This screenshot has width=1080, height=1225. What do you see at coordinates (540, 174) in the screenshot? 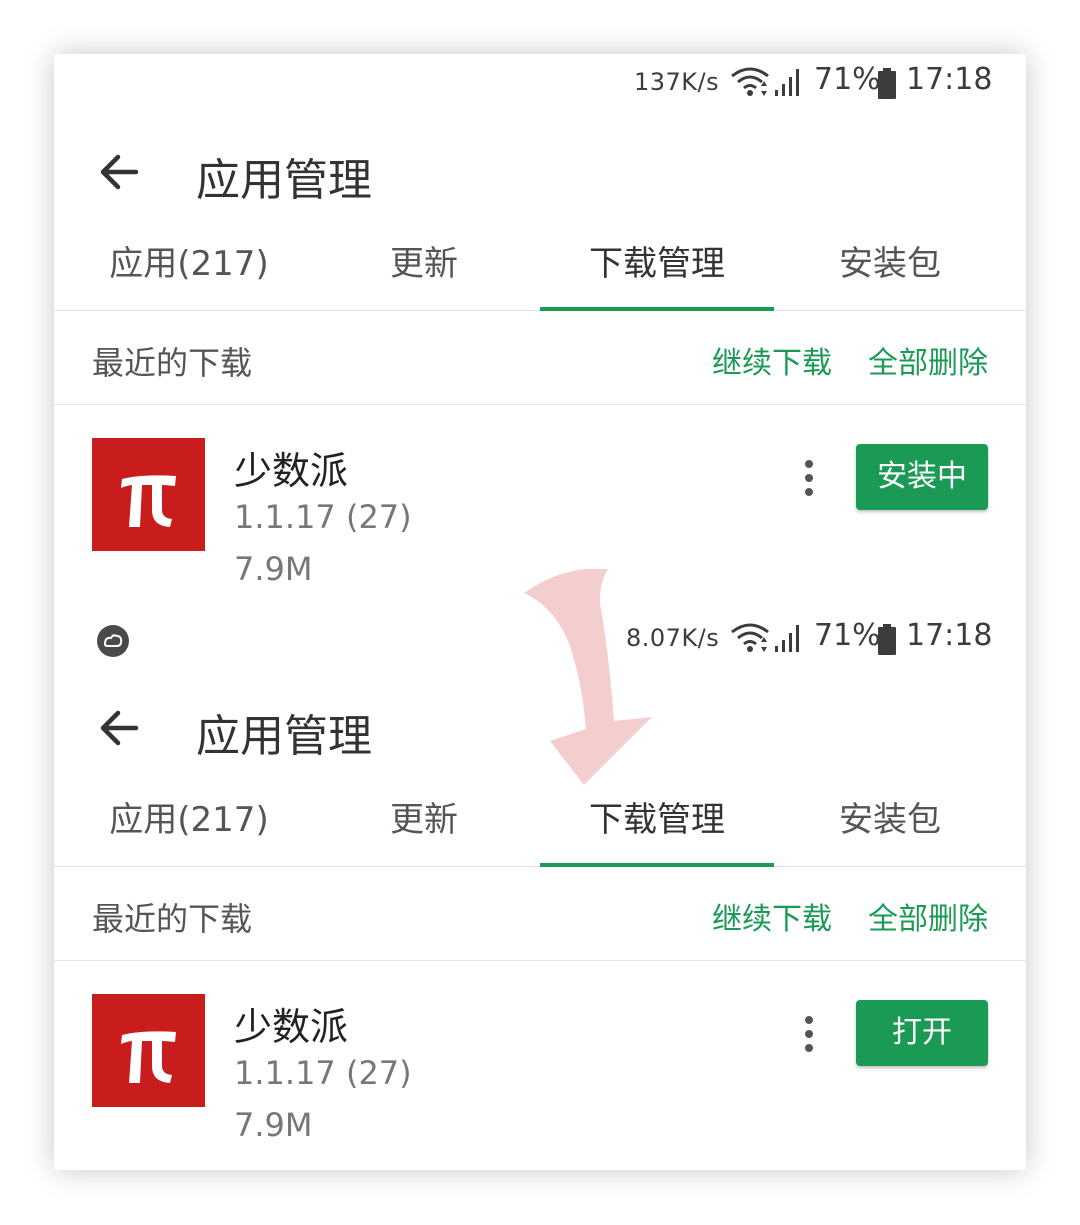
I see `app-bar: 应用管理` at bounding box center [540, 174].